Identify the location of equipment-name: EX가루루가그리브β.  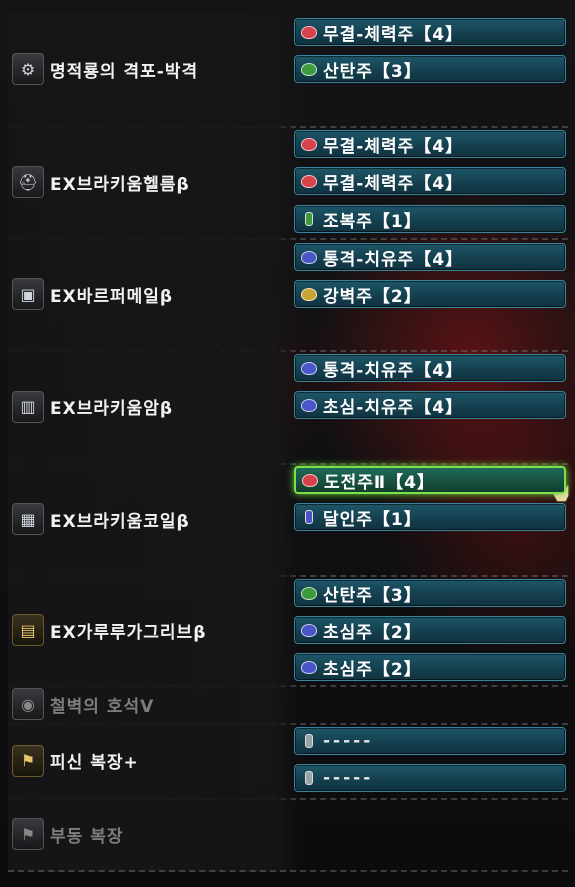
(128, 632).